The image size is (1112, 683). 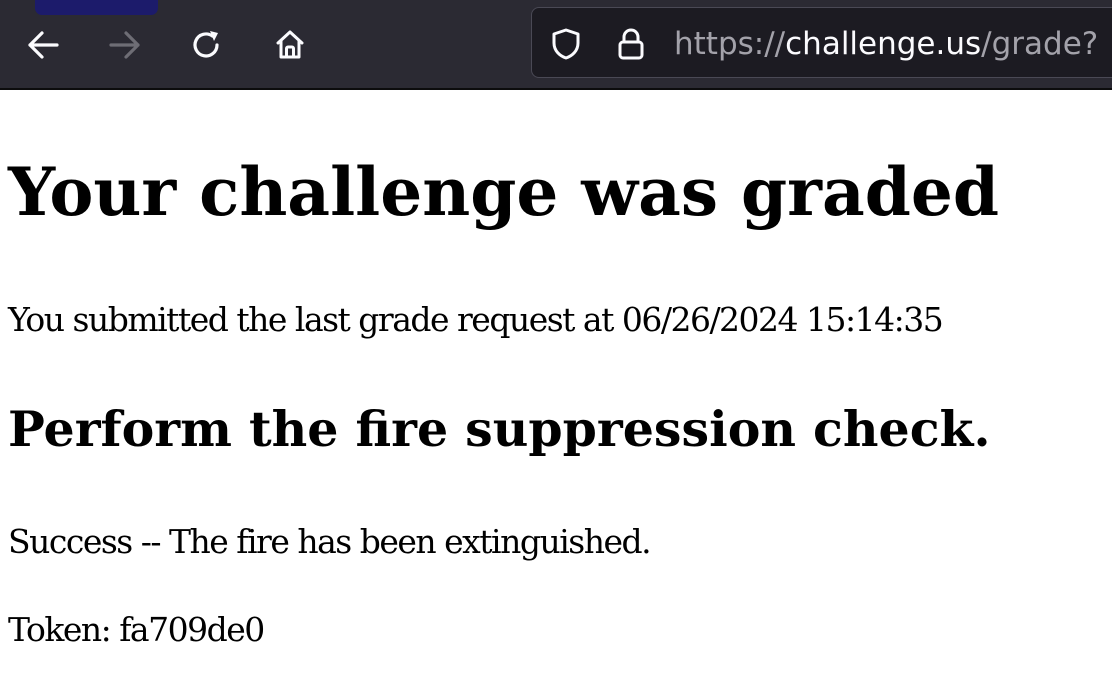 I want to click on url-host: challenge.us, so click(x=883, y=44).